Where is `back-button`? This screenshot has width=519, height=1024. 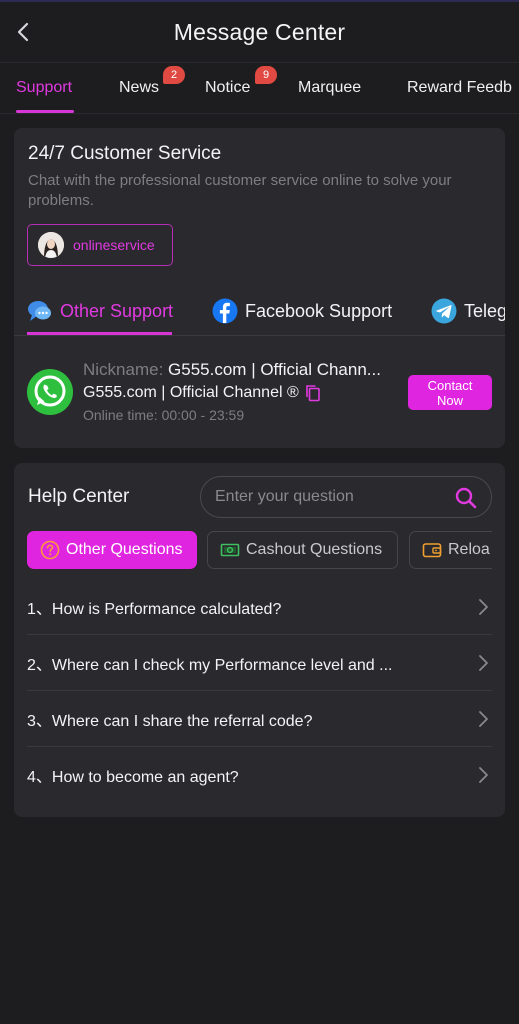
back-button is located at coordinates (23, 32).